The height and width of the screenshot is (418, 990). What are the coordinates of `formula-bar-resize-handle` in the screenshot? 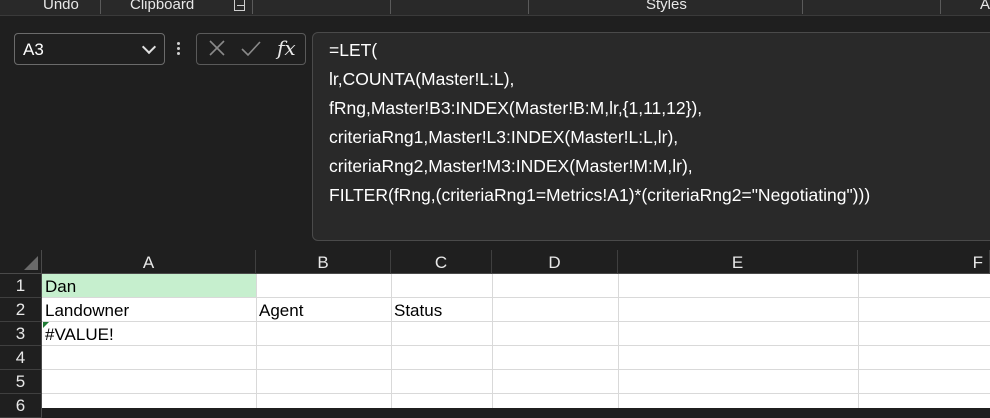 It's located at (179, 48).